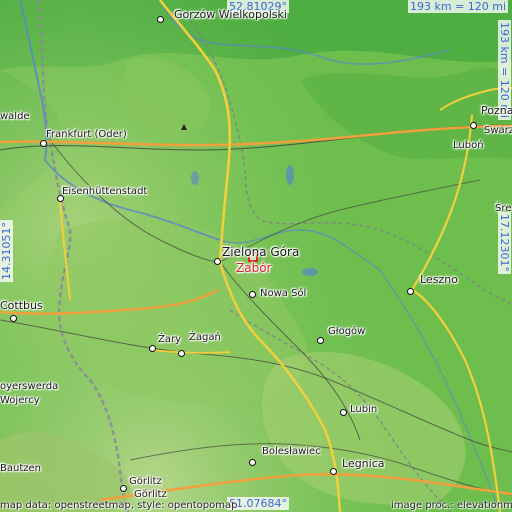  What do you see at coordinates (86, 134) in the screenshot?
I see `city-label-frankfurt: Frankfurt (Oder)` at bounding box center [86, 134].